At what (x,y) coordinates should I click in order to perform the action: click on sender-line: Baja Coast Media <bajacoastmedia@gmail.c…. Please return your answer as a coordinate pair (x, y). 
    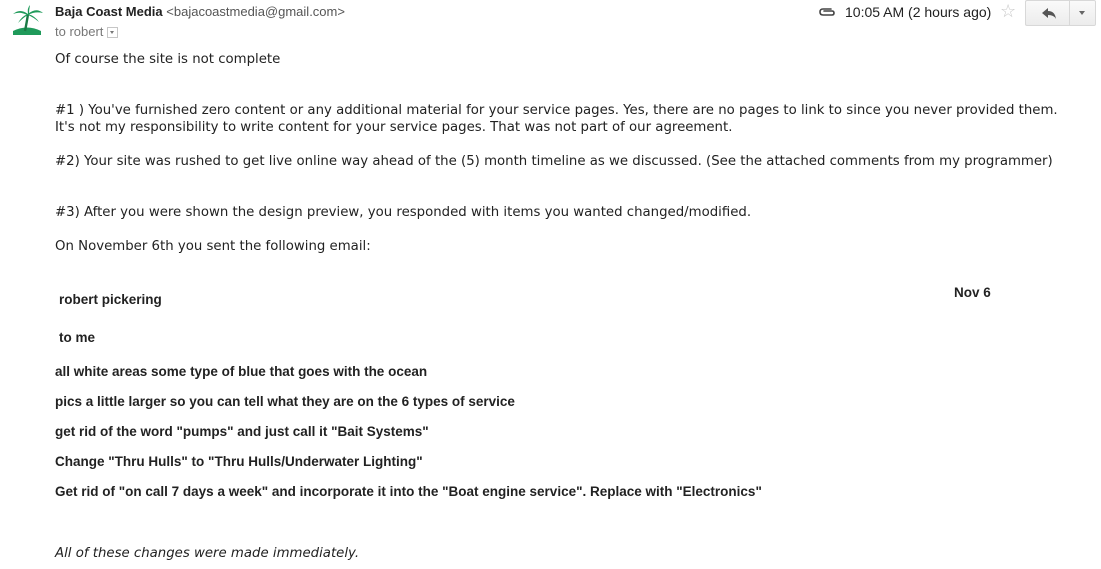
    Looking at the image, I should click on (200, 11).